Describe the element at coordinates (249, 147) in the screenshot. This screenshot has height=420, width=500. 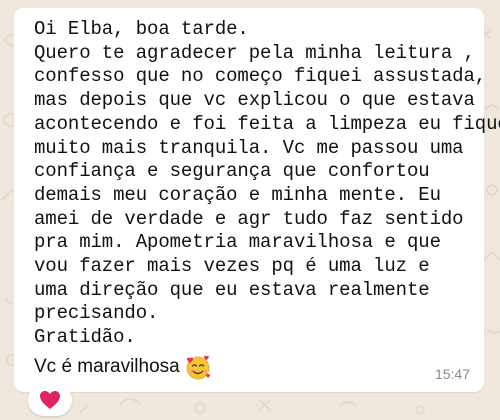
I see `message-line: muito mais tranquila. Vc me passou uma` at that location.